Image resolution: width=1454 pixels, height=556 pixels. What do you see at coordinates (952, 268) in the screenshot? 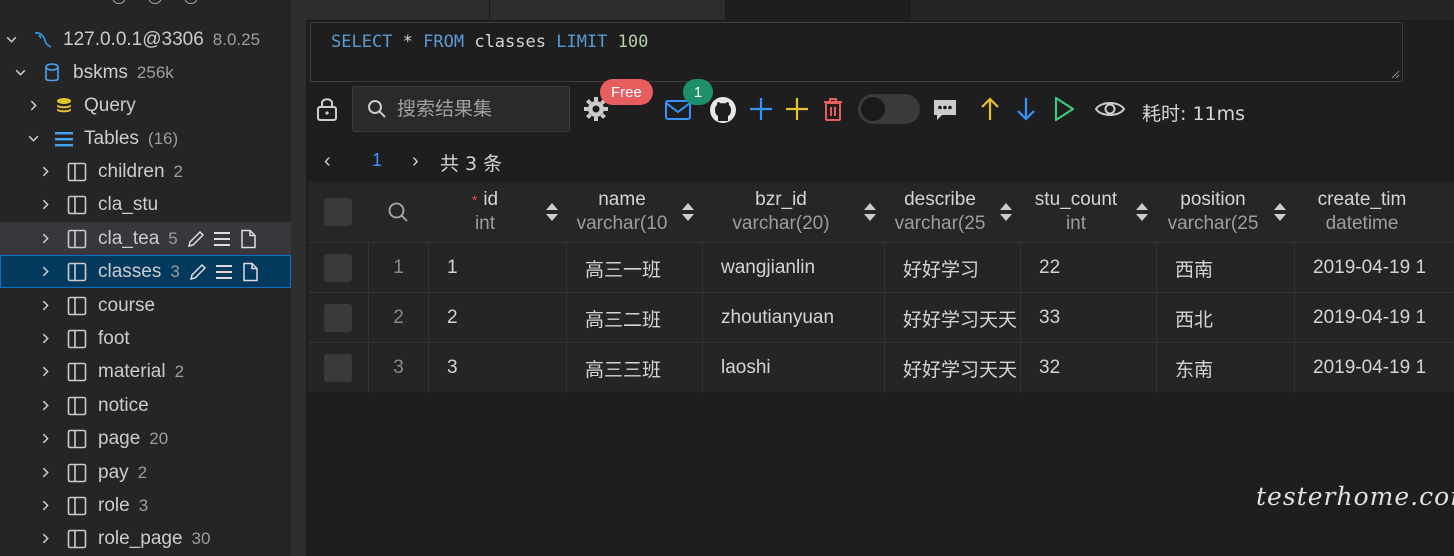
I see `cell-describe: 好好学习` at bounding box center [952, 268].